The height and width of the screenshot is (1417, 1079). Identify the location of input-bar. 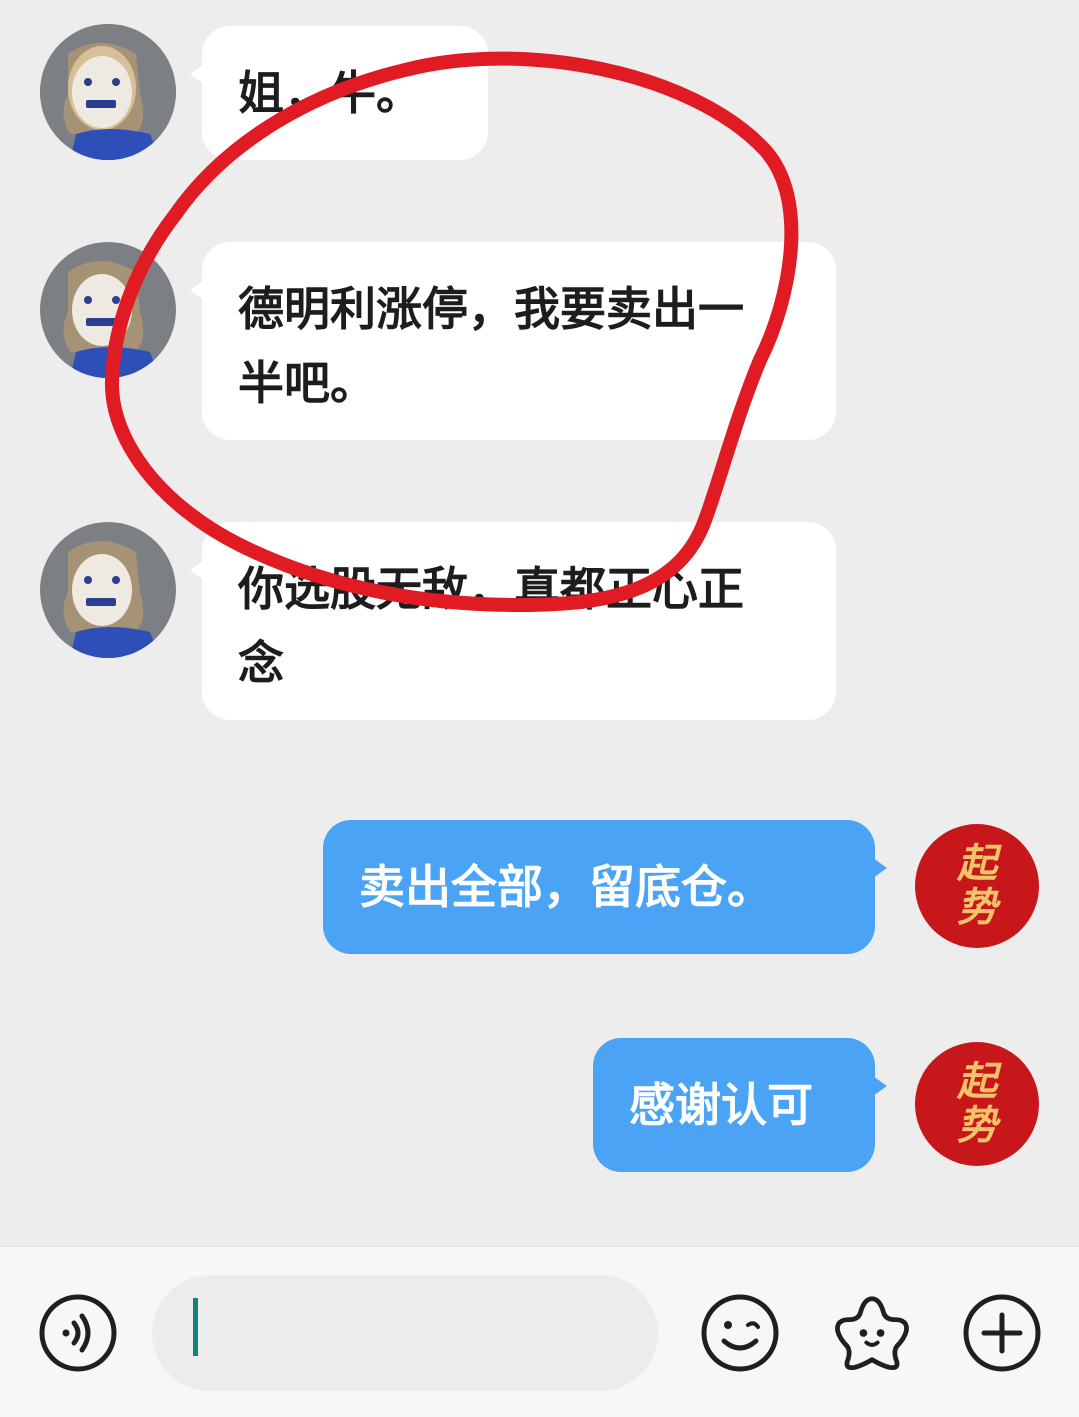
(539, 1331).